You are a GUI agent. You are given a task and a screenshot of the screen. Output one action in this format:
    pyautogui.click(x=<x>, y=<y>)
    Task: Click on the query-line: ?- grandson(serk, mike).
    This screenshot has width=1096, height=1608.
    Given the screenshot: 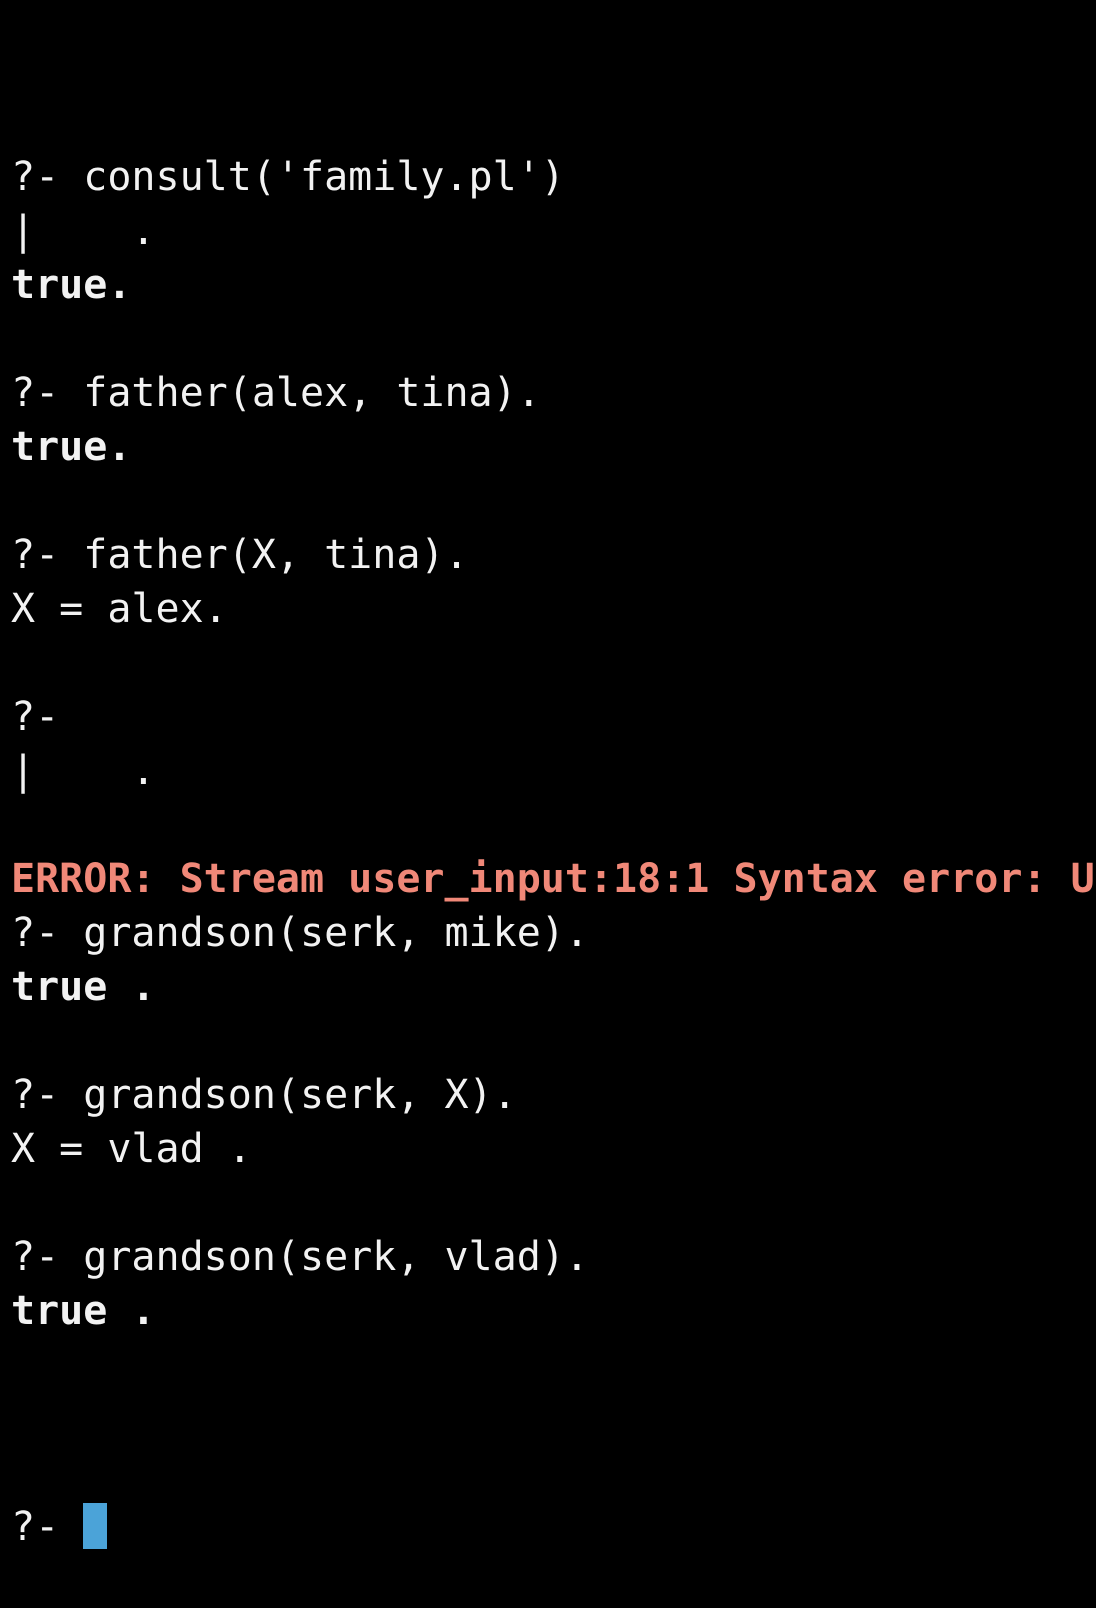 What is the action you would take?
    pyautogui.click(x=300, y=933)
    